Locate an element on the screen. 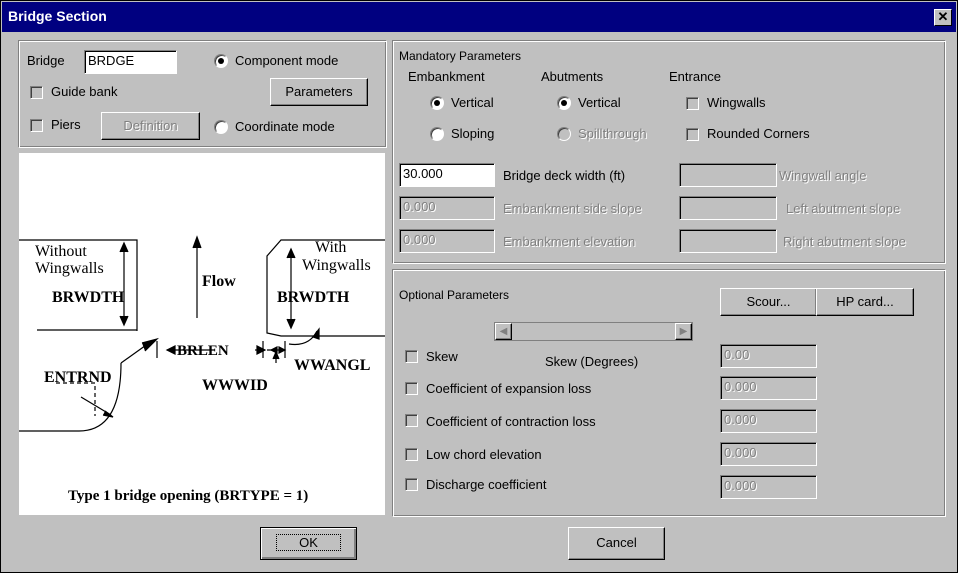  contraction-loss-field: 0.000 is located at coordinates (768, 421).